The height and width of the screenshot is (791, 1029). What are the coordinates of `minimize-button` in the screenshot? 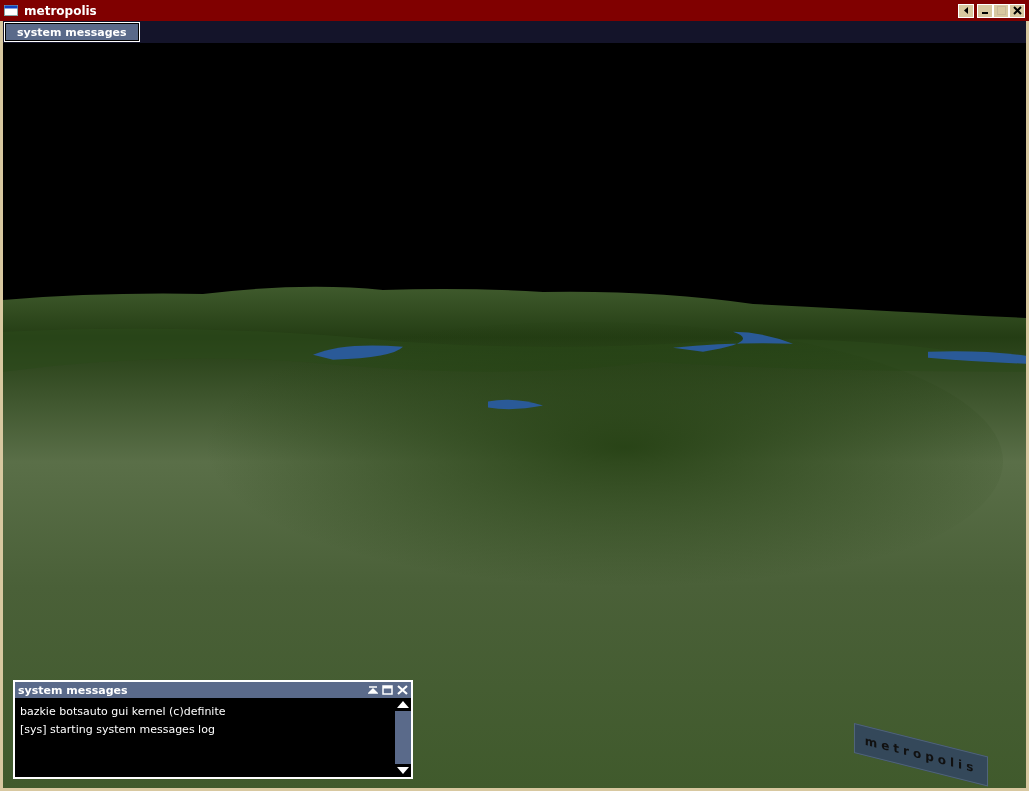 It's located at (985, 10).